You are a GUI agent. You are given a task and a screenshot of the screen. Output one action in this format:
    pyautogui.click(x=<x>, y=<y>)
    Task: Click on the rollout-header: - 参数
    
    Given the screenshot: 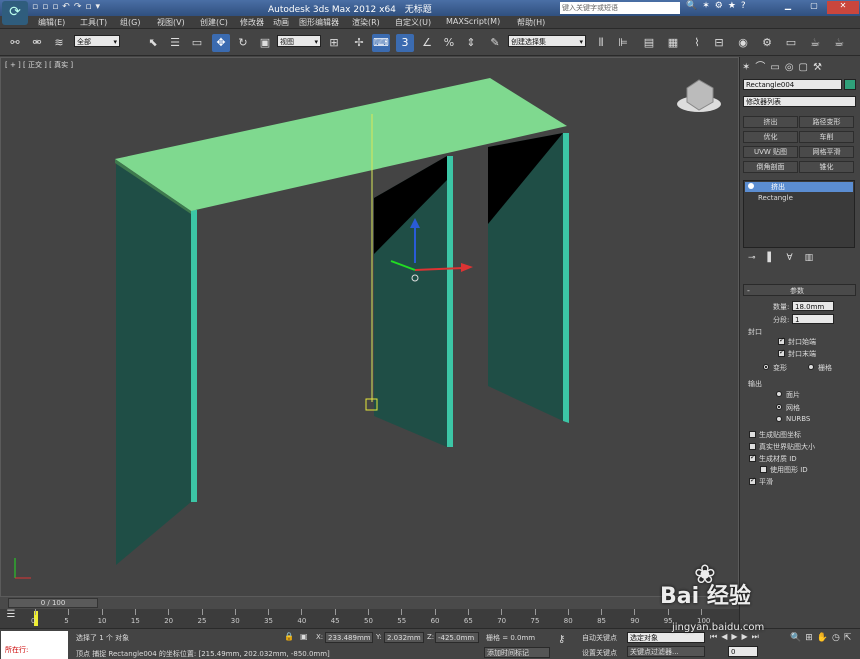 What is the action you would take?
    pyautogui.click(x=799, y=290)
    